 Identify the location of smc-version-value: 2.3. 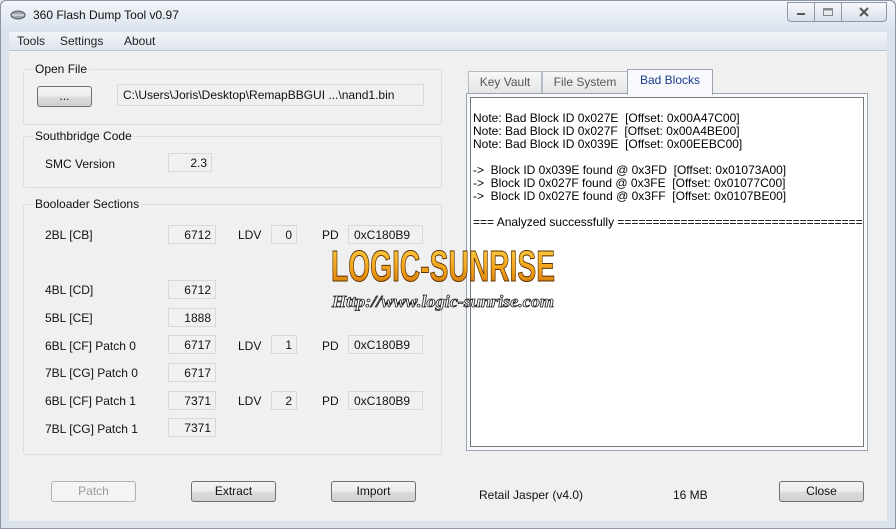
(190, 162).